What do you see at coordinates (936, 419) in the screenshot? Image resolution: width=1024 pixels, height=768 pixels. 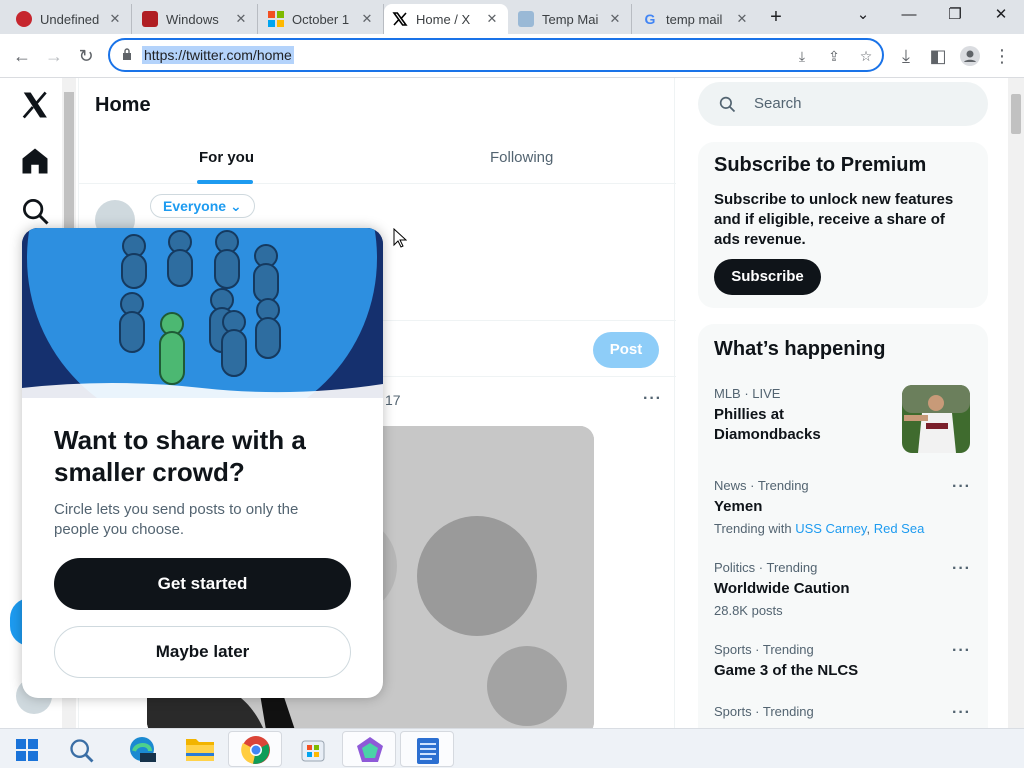 I see `trend-thumbnail-image` at bounding box center [936, 419].